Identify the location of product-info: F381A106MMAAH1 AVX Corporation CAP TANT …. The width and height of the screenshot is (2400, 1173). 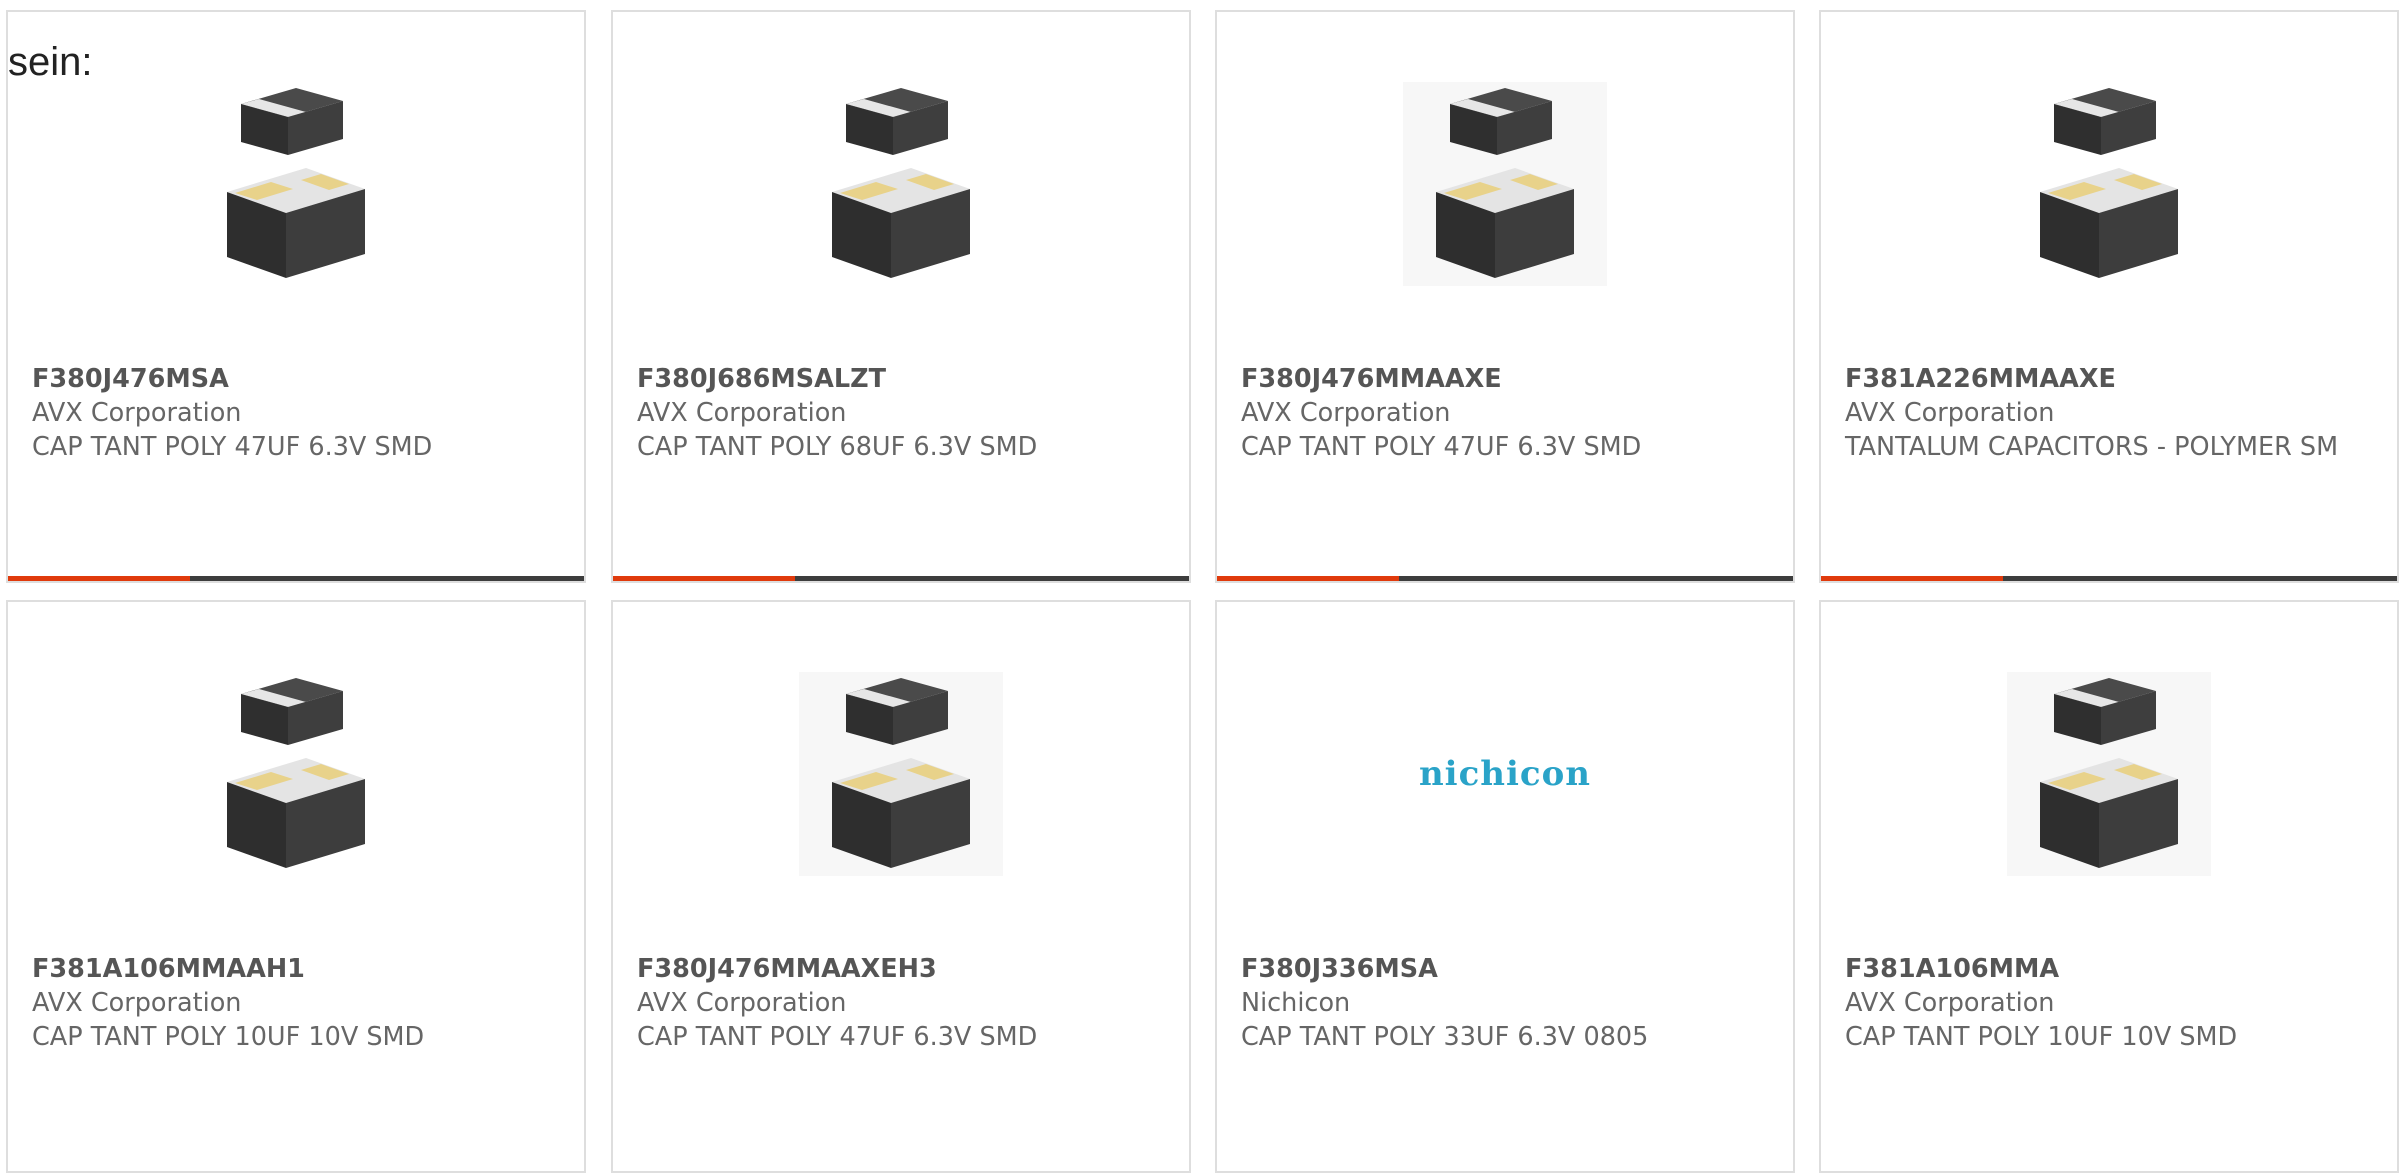
(288, 1003).